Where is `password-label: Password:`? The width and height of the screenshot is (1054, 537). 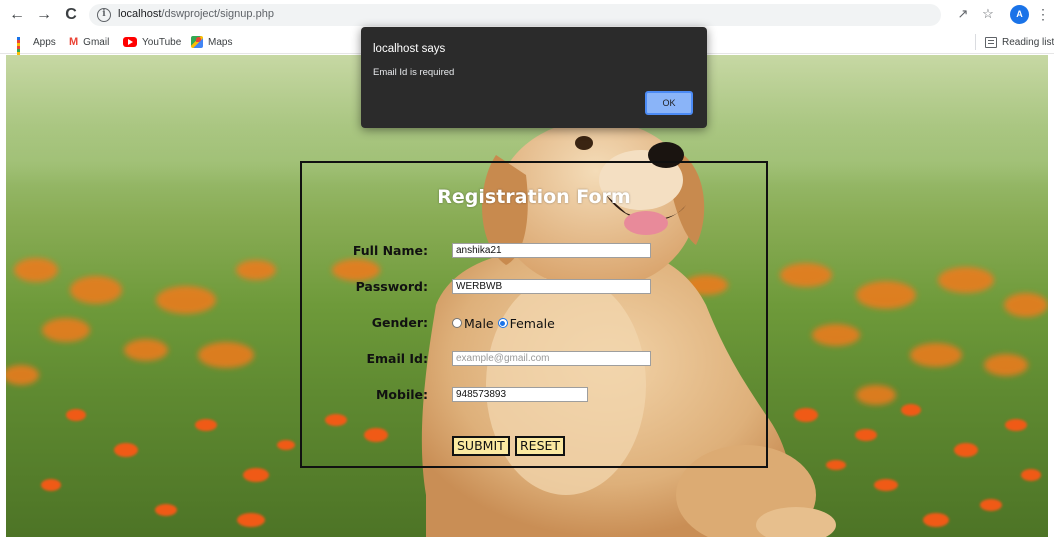
password-label: Password: is located at coordinates (391, 286).